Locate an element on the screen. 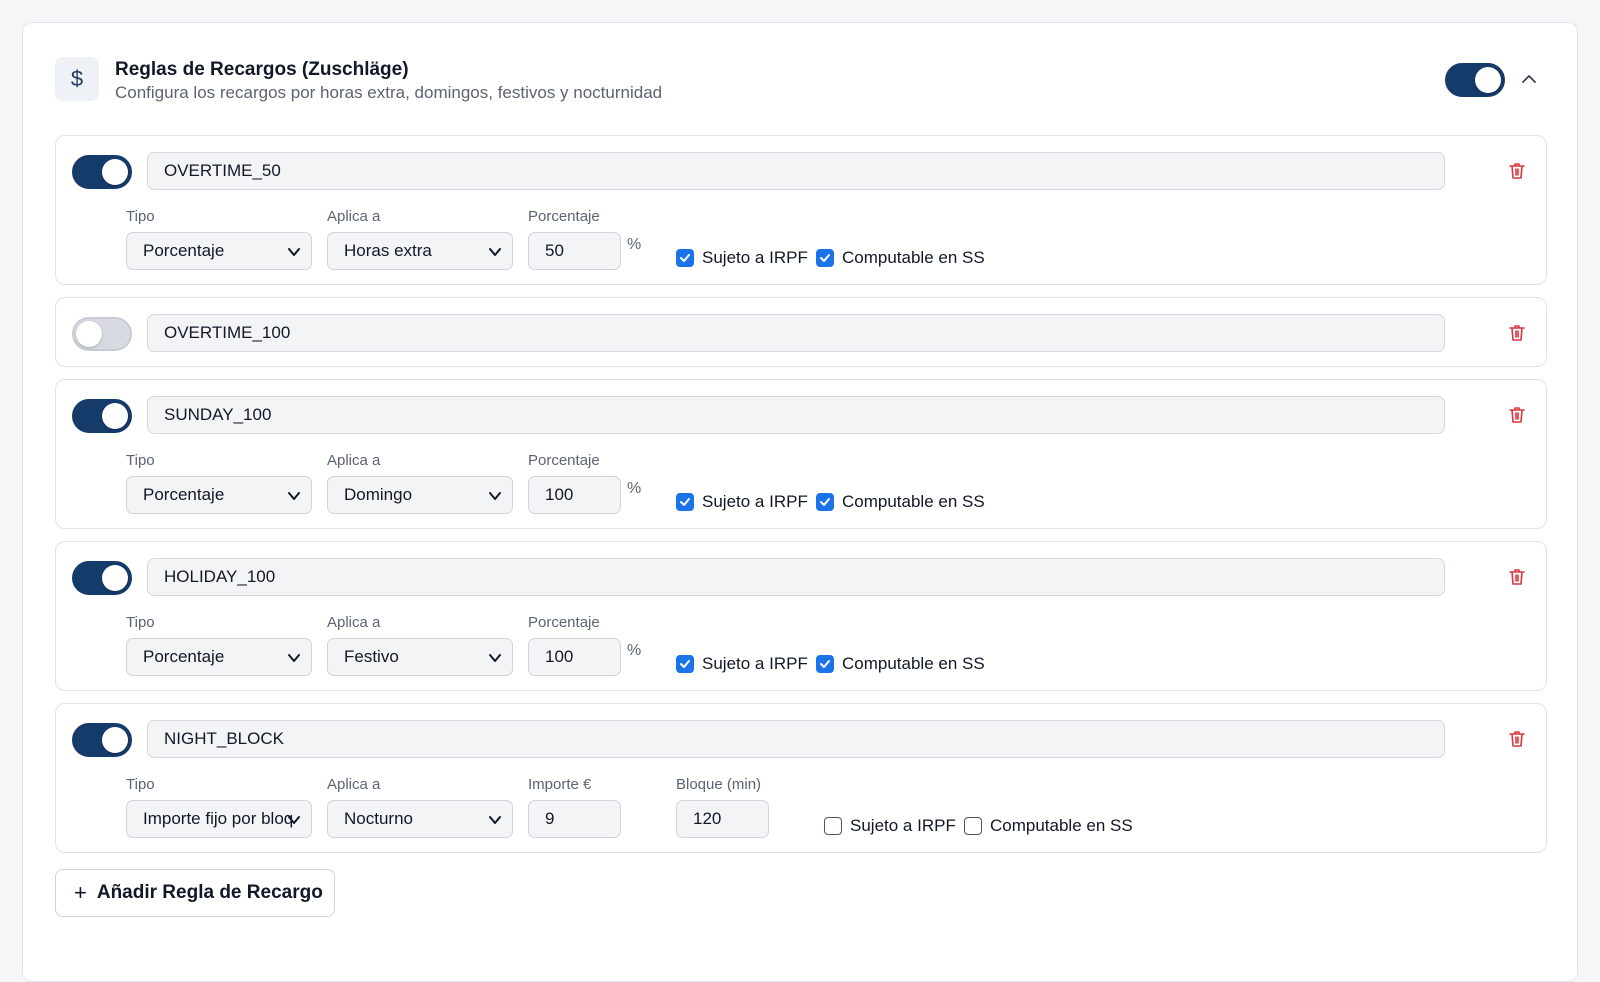  aplica-value: Domingo is located at coordinates (378, 494).